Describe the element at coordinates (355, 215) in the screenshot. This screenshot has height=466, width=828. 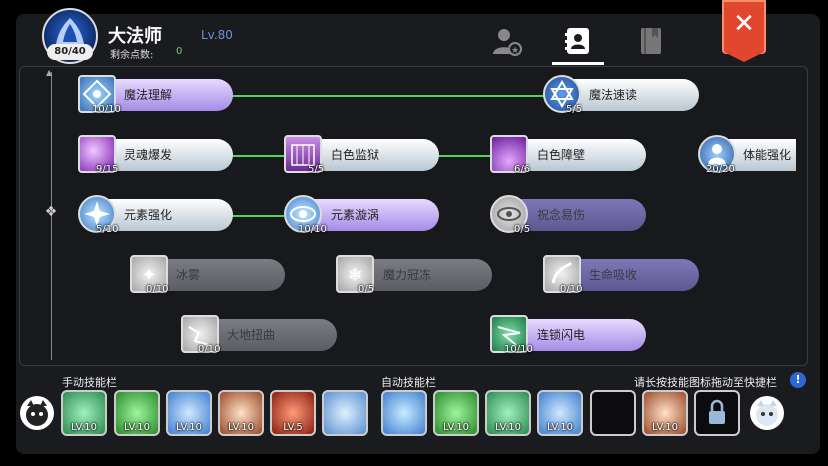
I see `skill-name: 元素漩涡` at that location.